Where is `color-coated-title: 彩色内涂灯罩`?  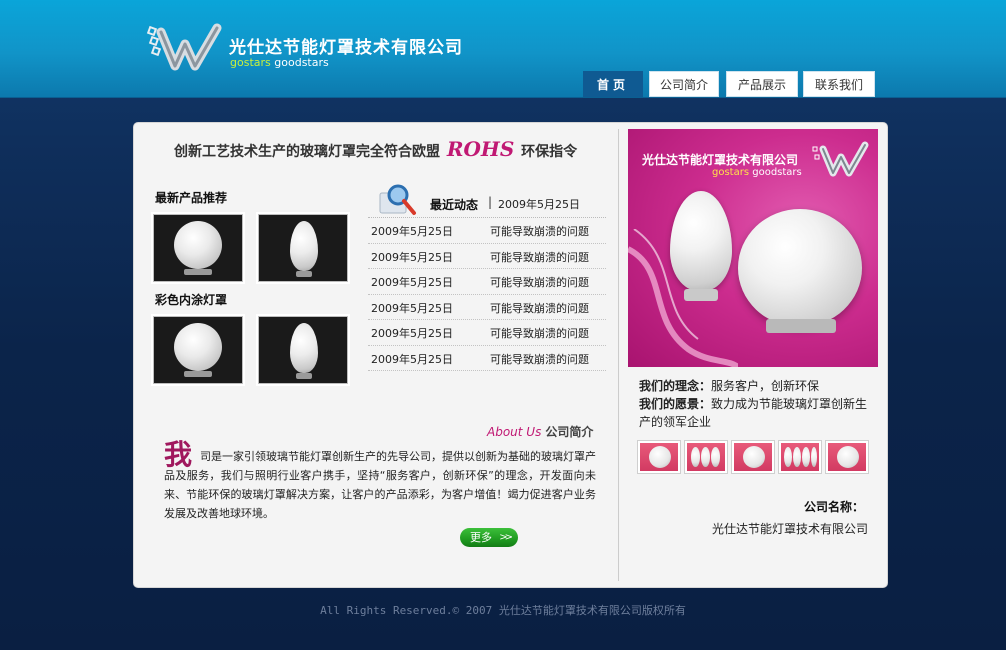 color-coated-title: 彩色内涂灯罩 is located at coordinates (191, 300).